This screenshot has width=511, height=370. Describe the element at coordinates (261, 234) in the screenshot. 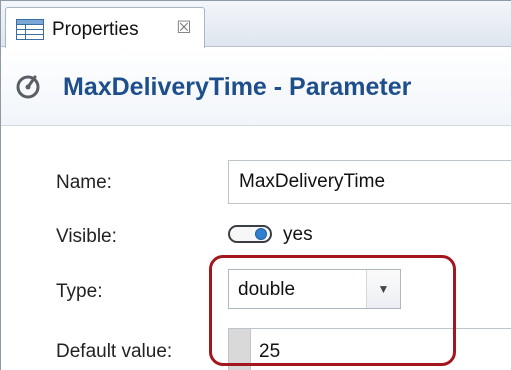

I see `toggle-knob` at that location.